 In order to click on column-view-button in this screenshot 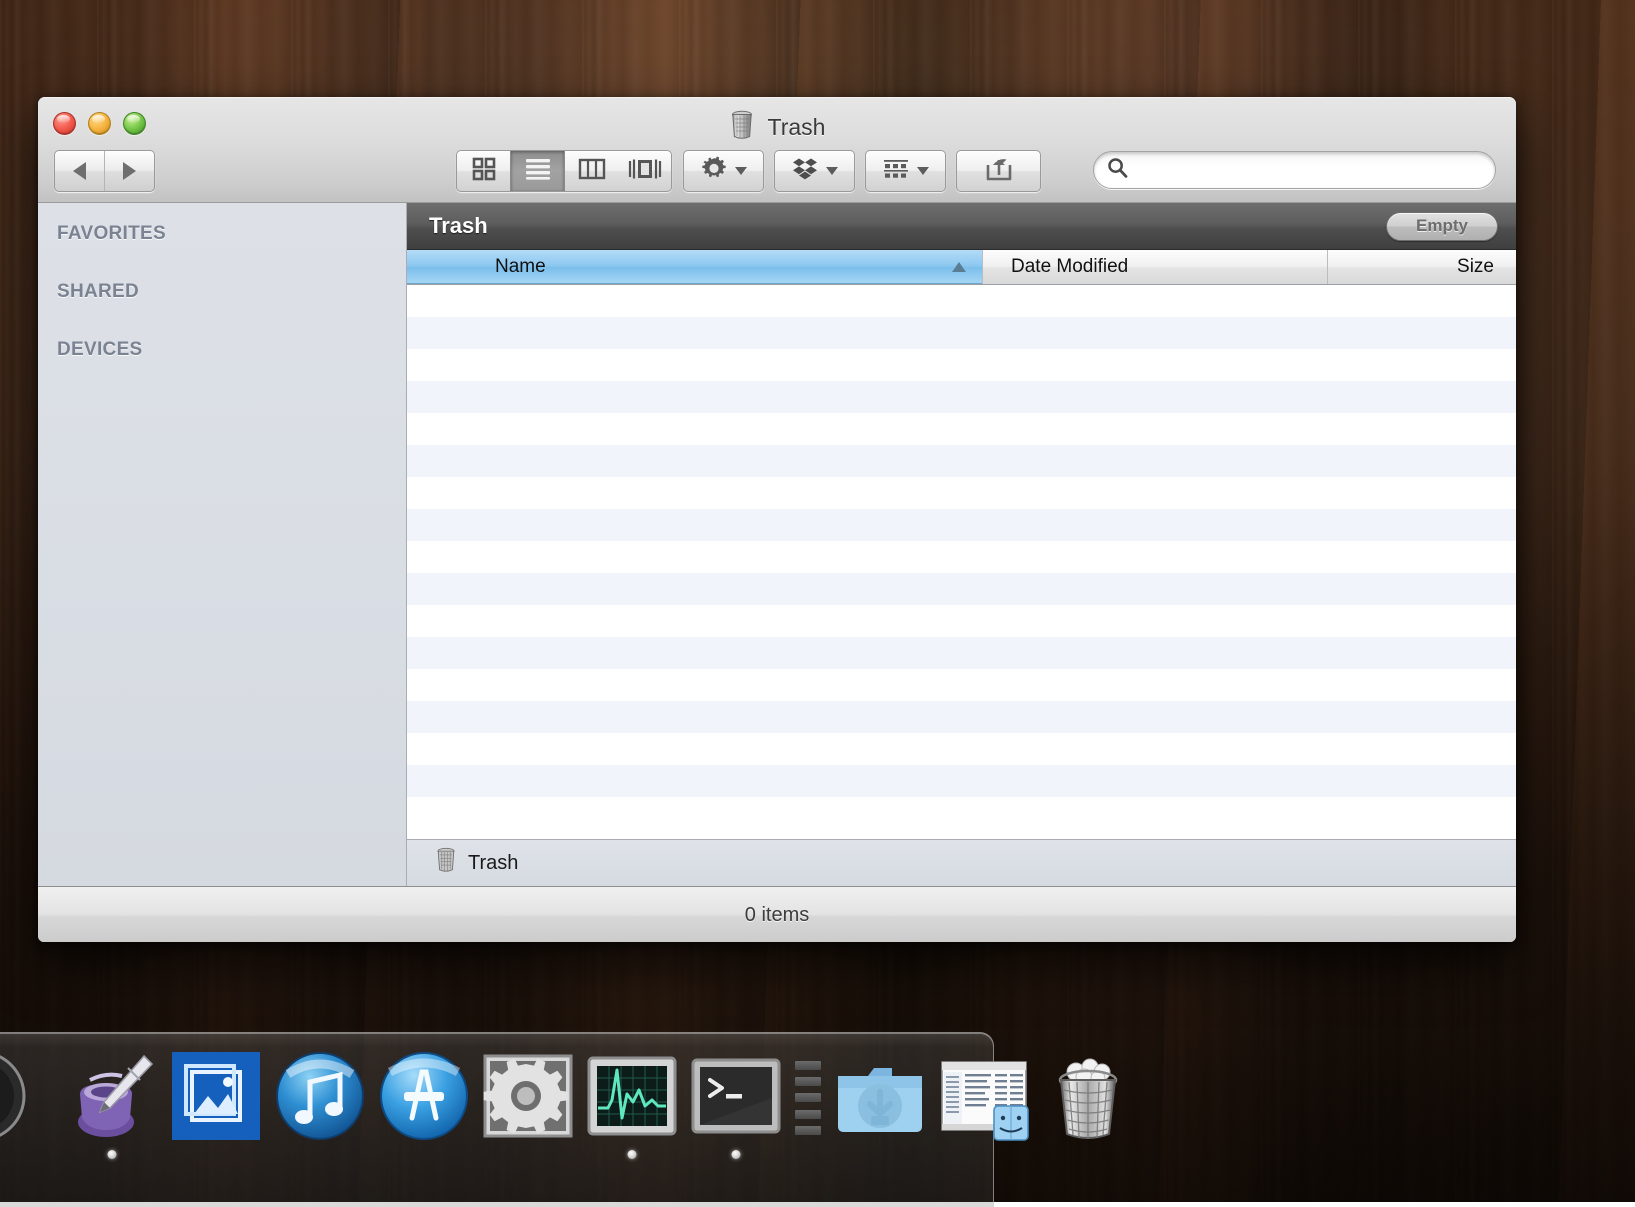, I will do `click(591, 171)`.